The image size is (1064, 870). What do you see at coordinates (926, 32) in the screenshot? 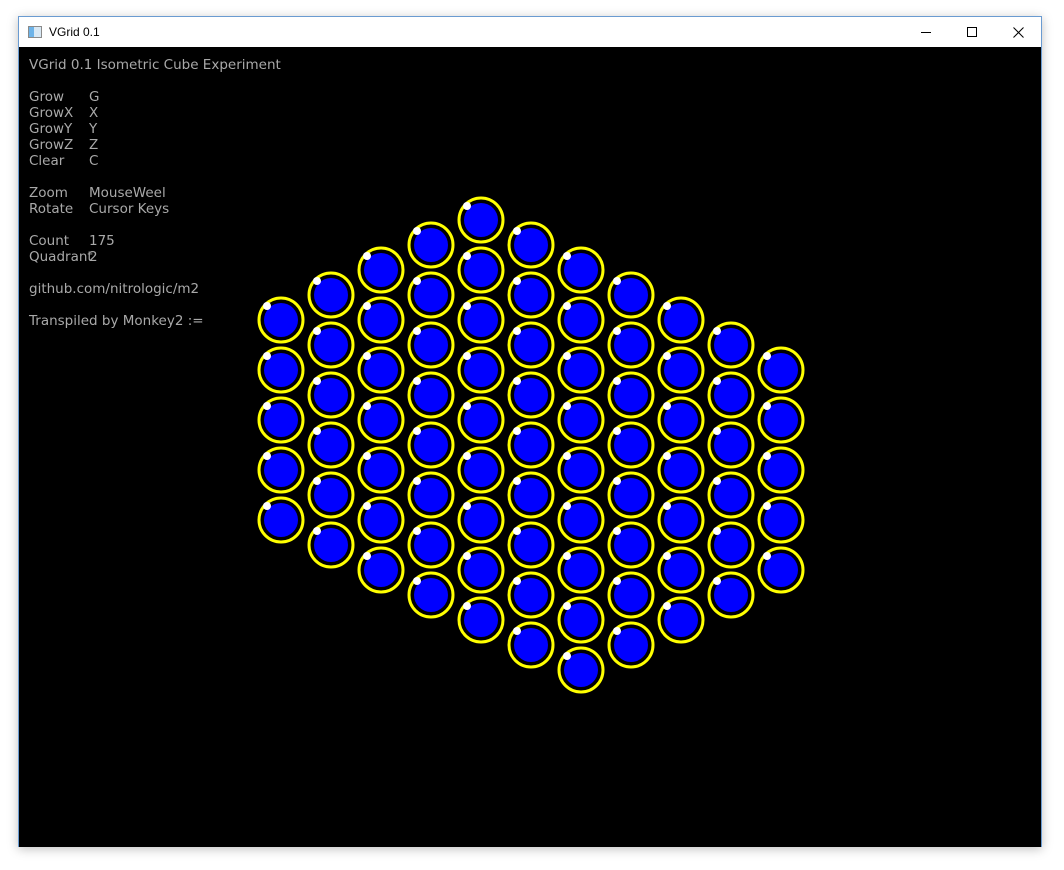
I see `minimize-button` at bounding box center [926, 32].